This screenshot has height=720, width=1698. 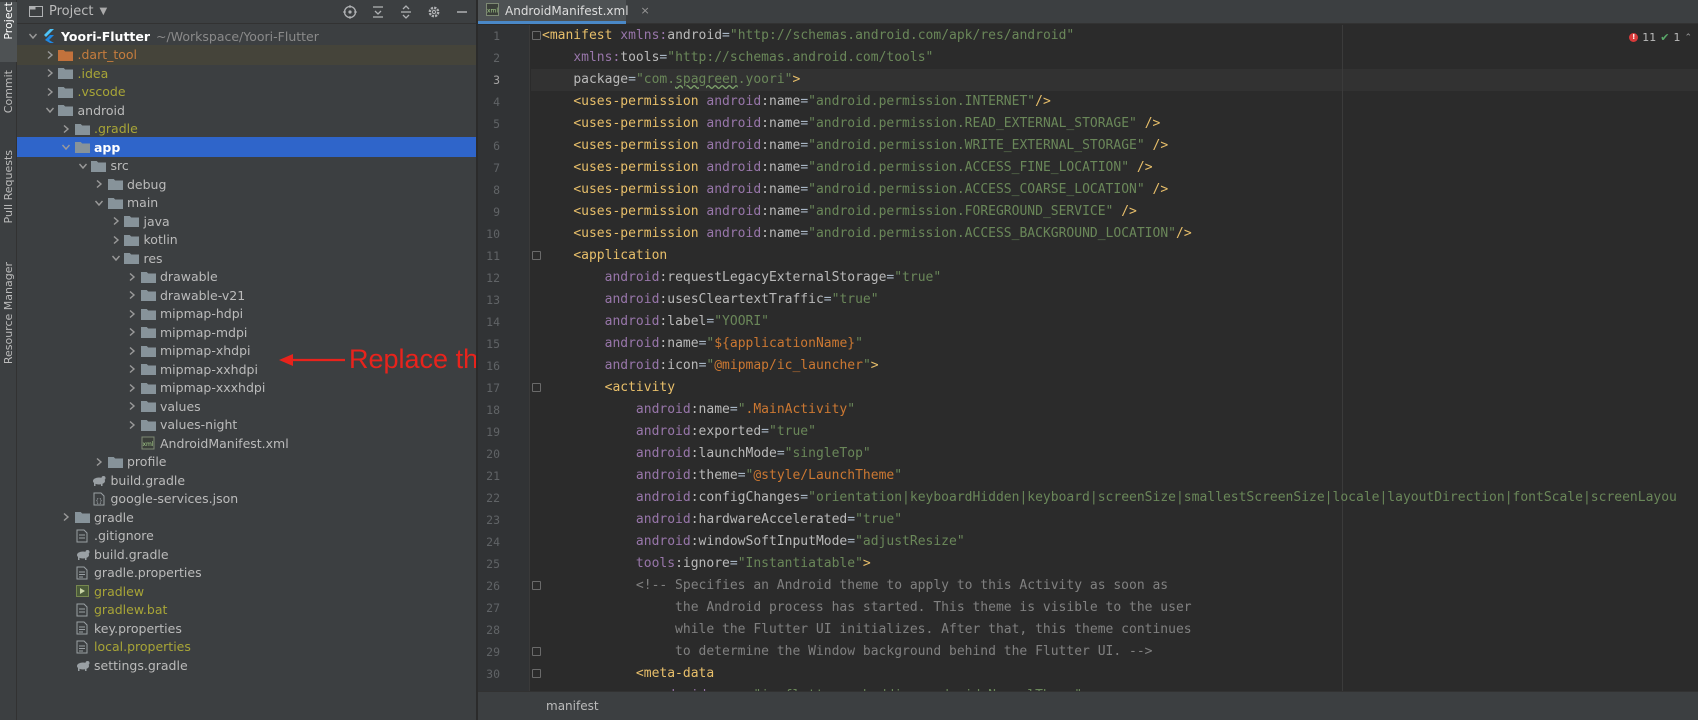 What do you see at coordinates (246, 499) in the screenshot?
I see `tree-item: {} google-services.json` at bounding box center [246, 499].